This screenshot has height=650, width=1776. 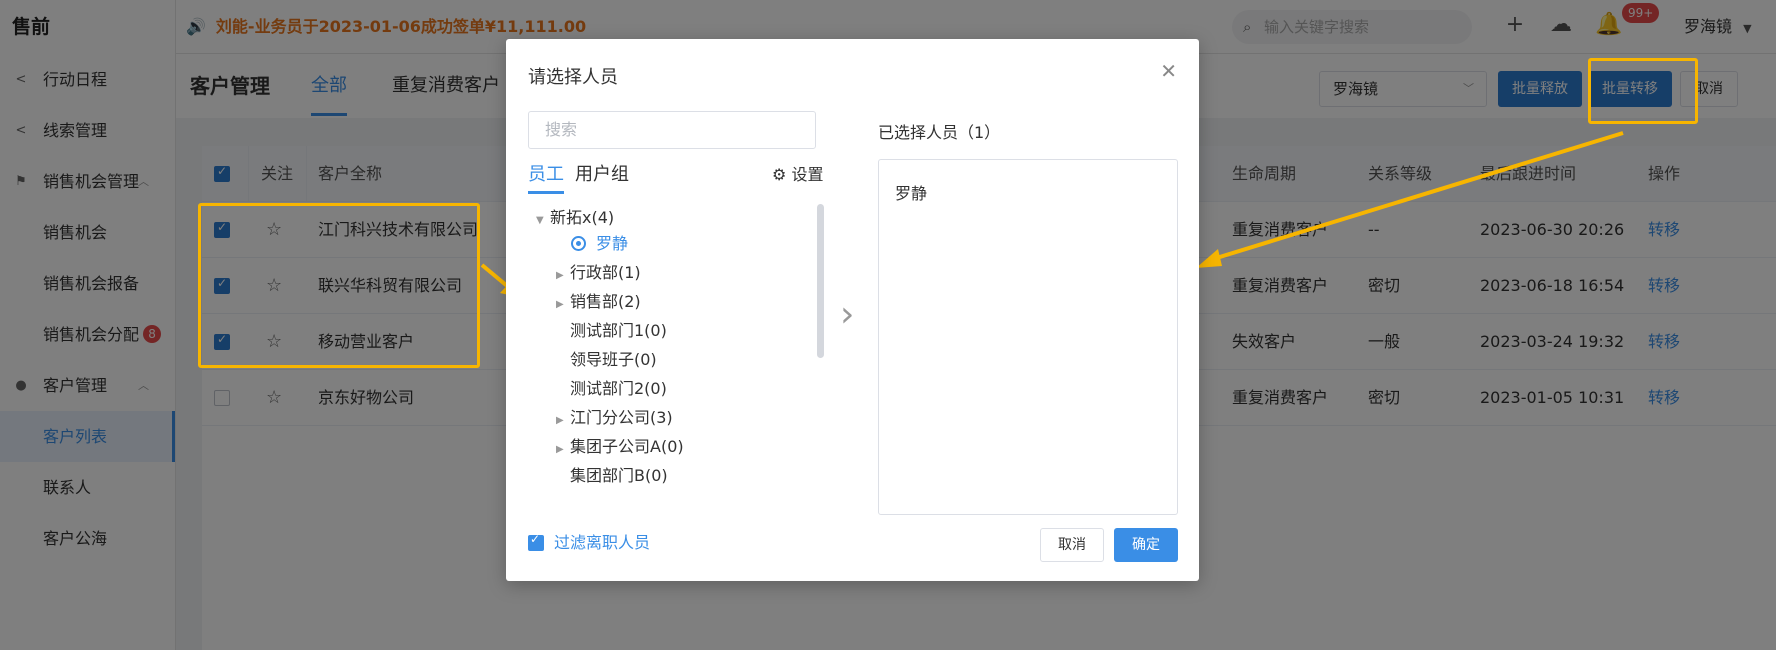 What do you see at coordinates (621, 417) in the screenshot?
I see `tree-node-label: 江门分公司(3)` at bounding box center [621, 417].